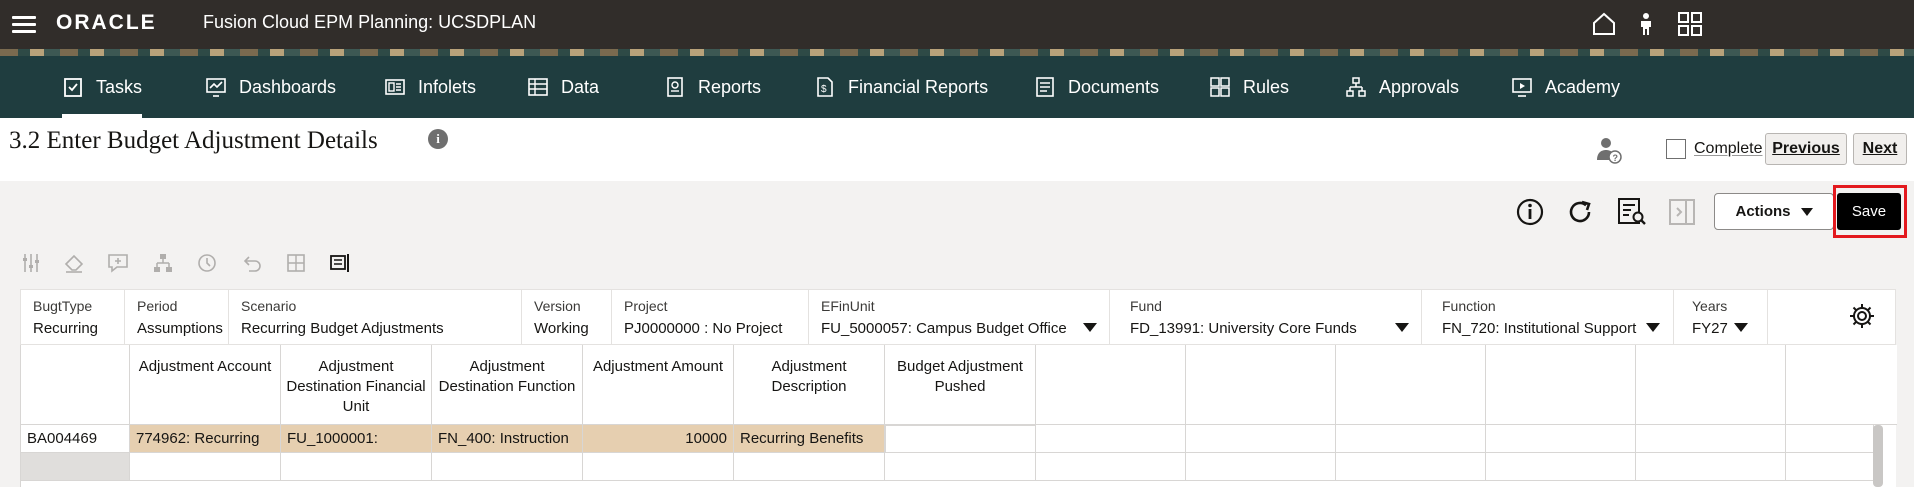 The width and height of the screenshot is (1914, 487). I want to click on grid-cell-description: Recurring Benefits, so click(809, 439).